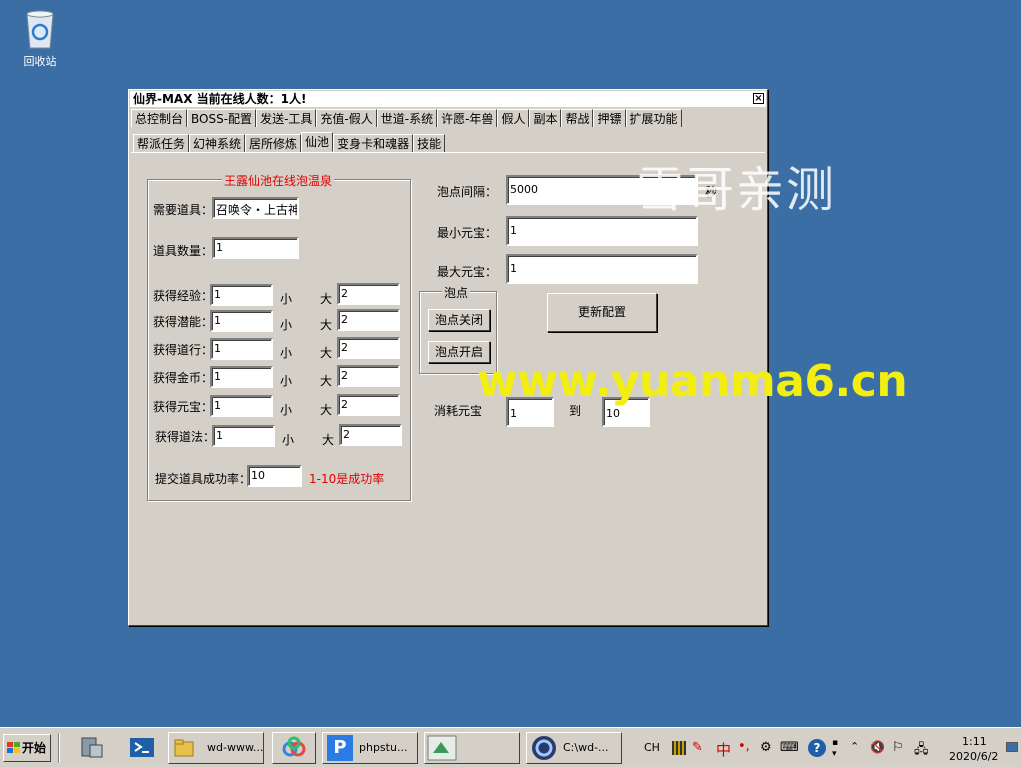 This screenshot has height=767, width=1021. I want to click on watermark-text: 雪哥亲测, so click(736, 190).